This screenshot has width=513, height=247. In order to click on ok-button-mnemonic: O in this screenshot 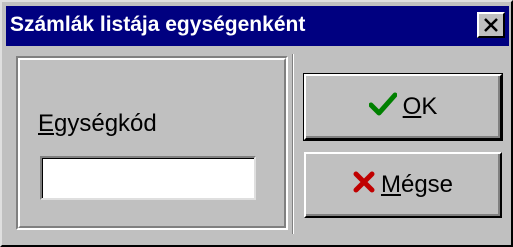, I will do `click(412, 106)`.